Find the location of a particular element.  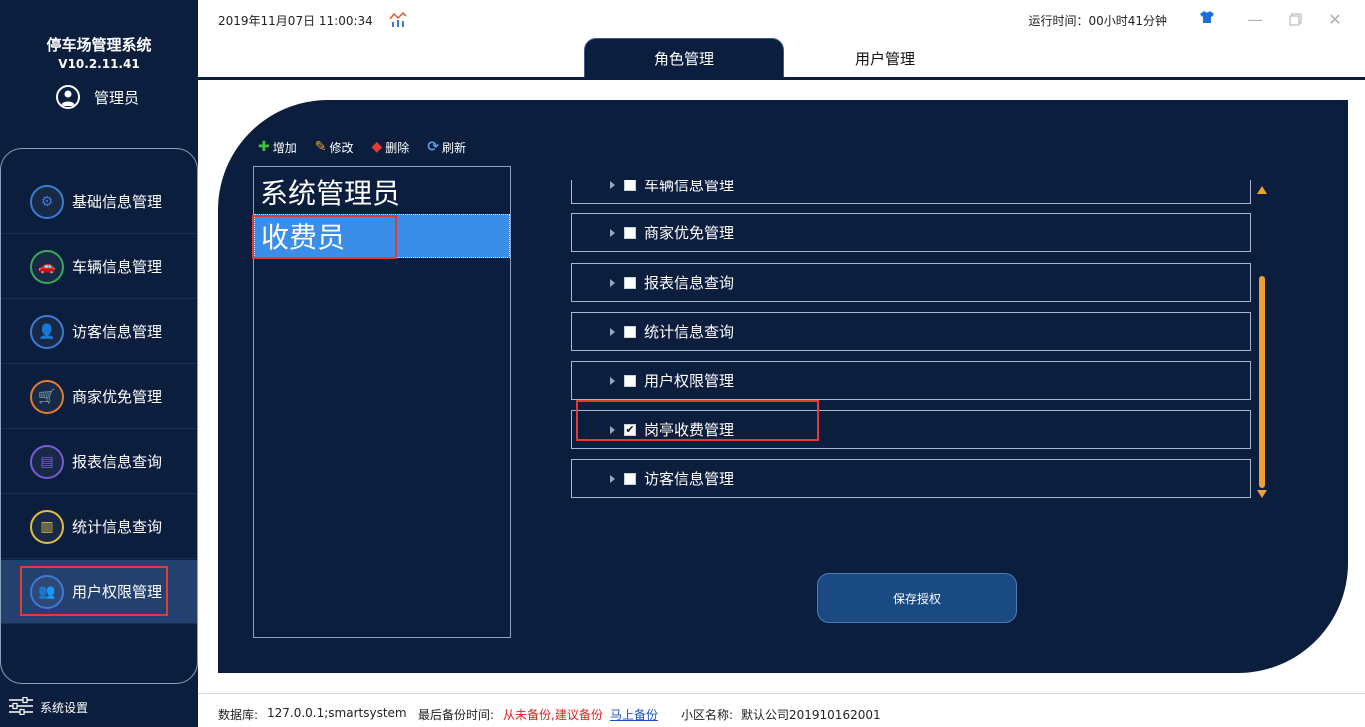

permission-label: 车辆信息管理 is located at coordinates (689, 187).